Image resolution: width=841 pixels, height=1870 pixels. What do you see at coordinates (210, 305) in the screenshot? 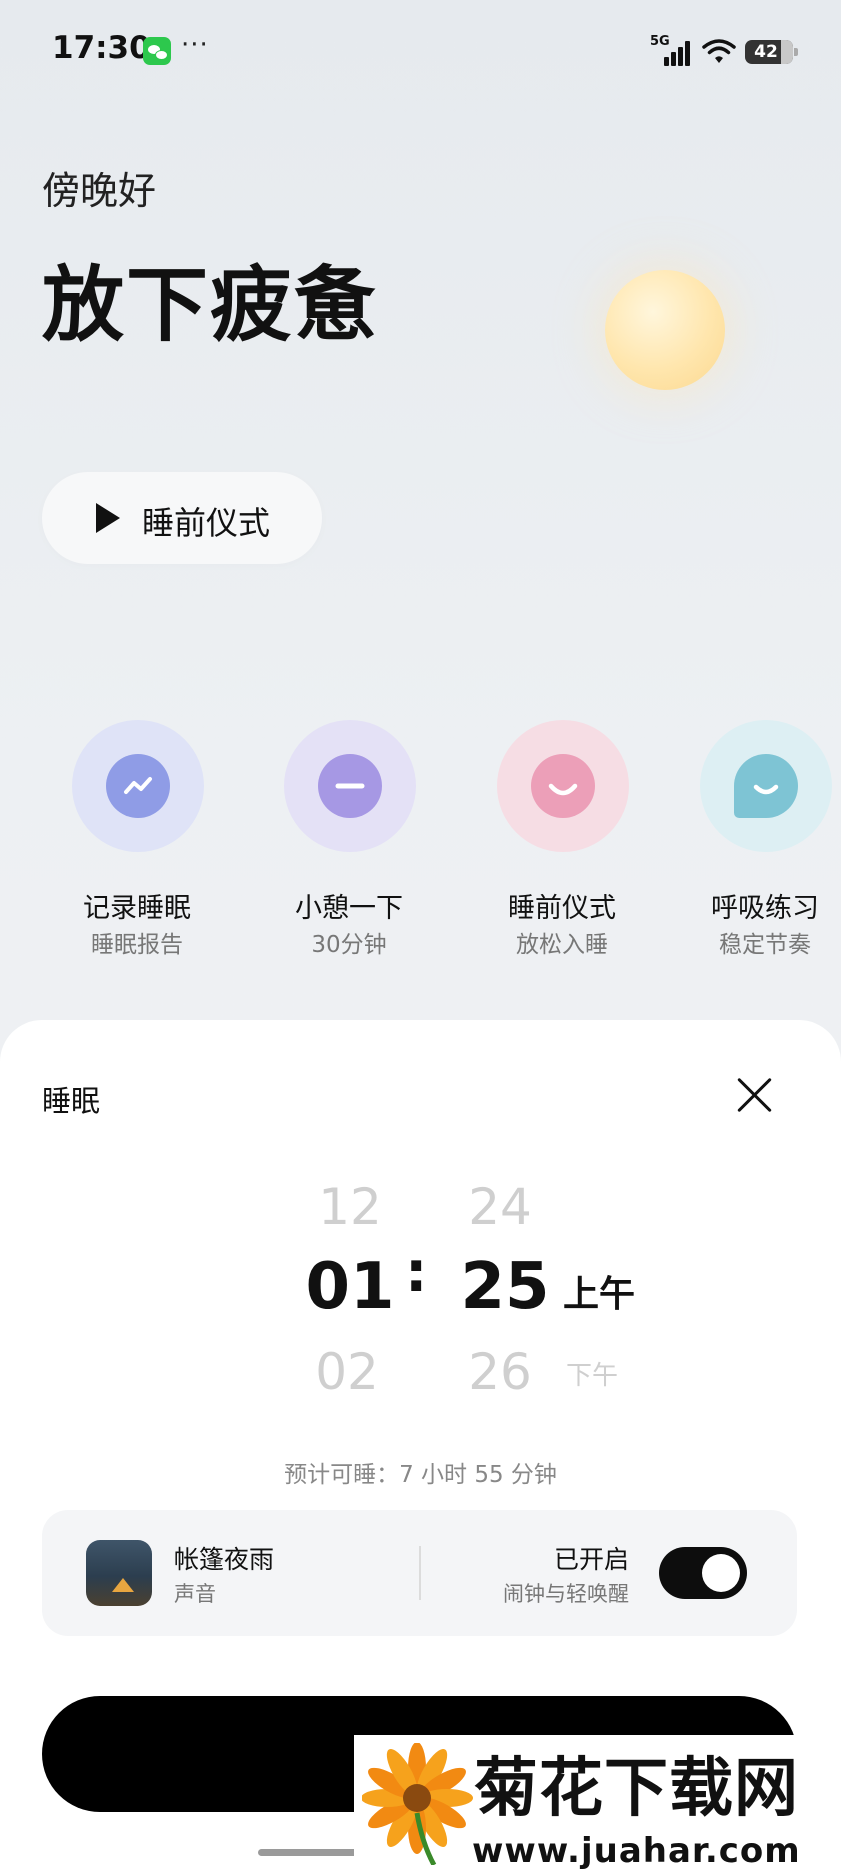
I see `hero-title: 放下疲惫` at bounding box center [210, 305].